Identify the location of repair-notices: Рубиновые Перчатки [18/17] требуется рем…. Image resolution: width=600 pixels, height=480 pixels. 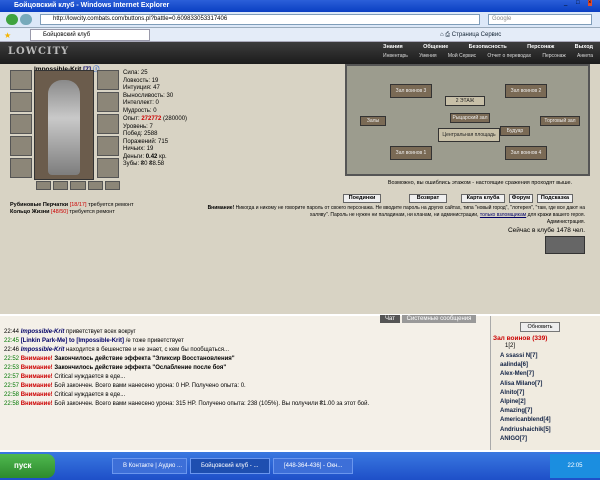
(71, 209).